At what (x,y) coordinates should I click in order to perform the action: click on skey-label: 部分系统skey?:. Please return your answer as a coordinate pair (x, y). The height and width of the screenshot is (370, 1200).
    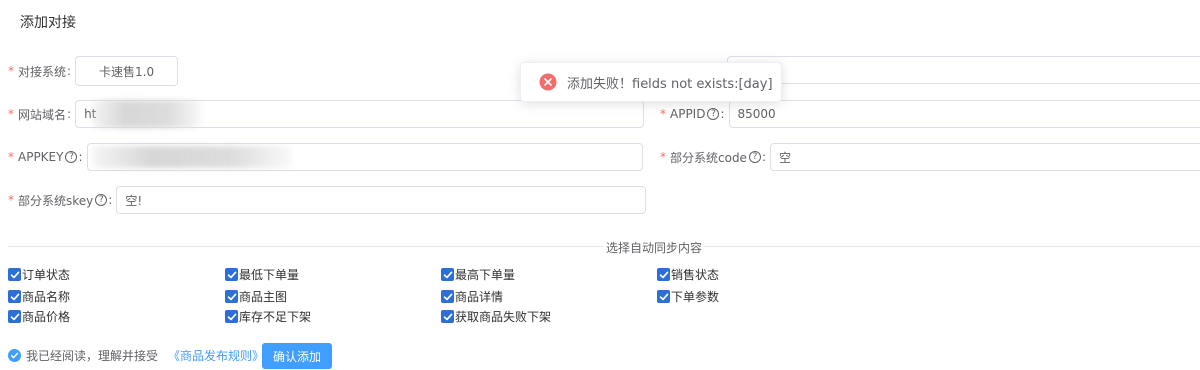
    Looking at the image, I should click on (65, 200).